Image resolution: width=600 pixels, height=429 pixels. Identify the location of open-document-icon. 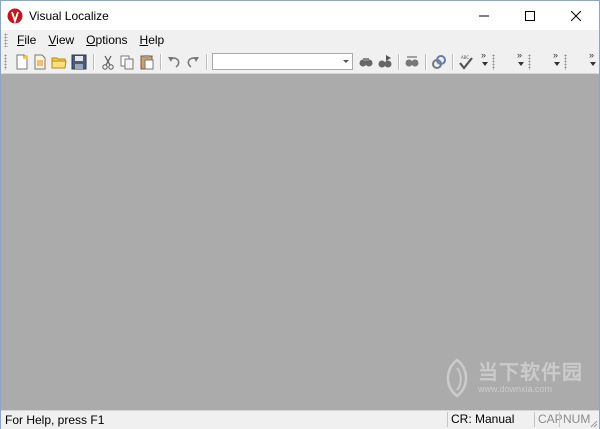
(40, 62).